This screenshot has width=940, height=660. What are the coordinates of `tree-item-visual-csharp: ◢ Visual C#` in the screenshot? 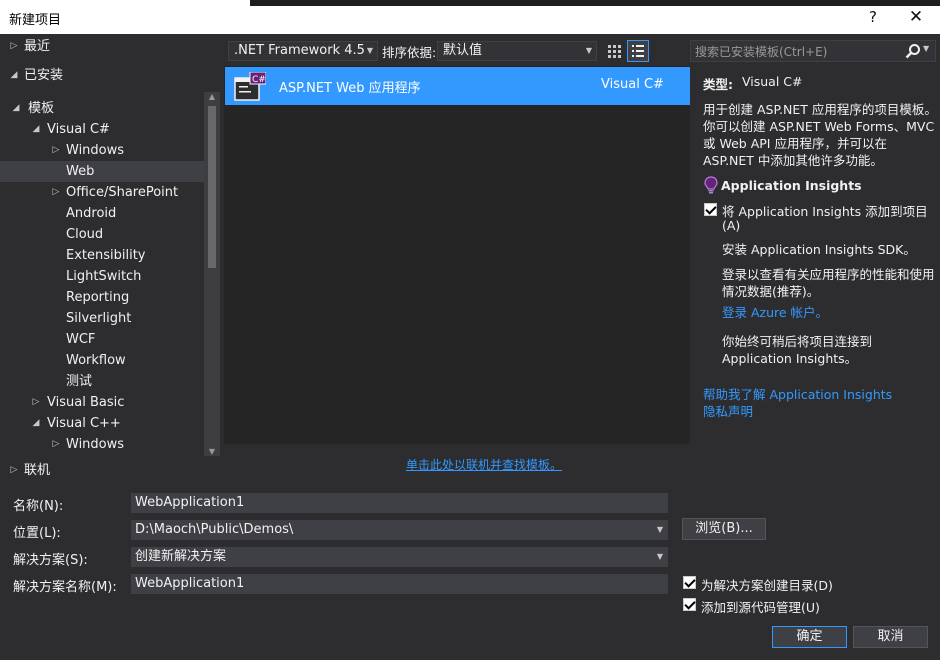 It's located at (102, 129).